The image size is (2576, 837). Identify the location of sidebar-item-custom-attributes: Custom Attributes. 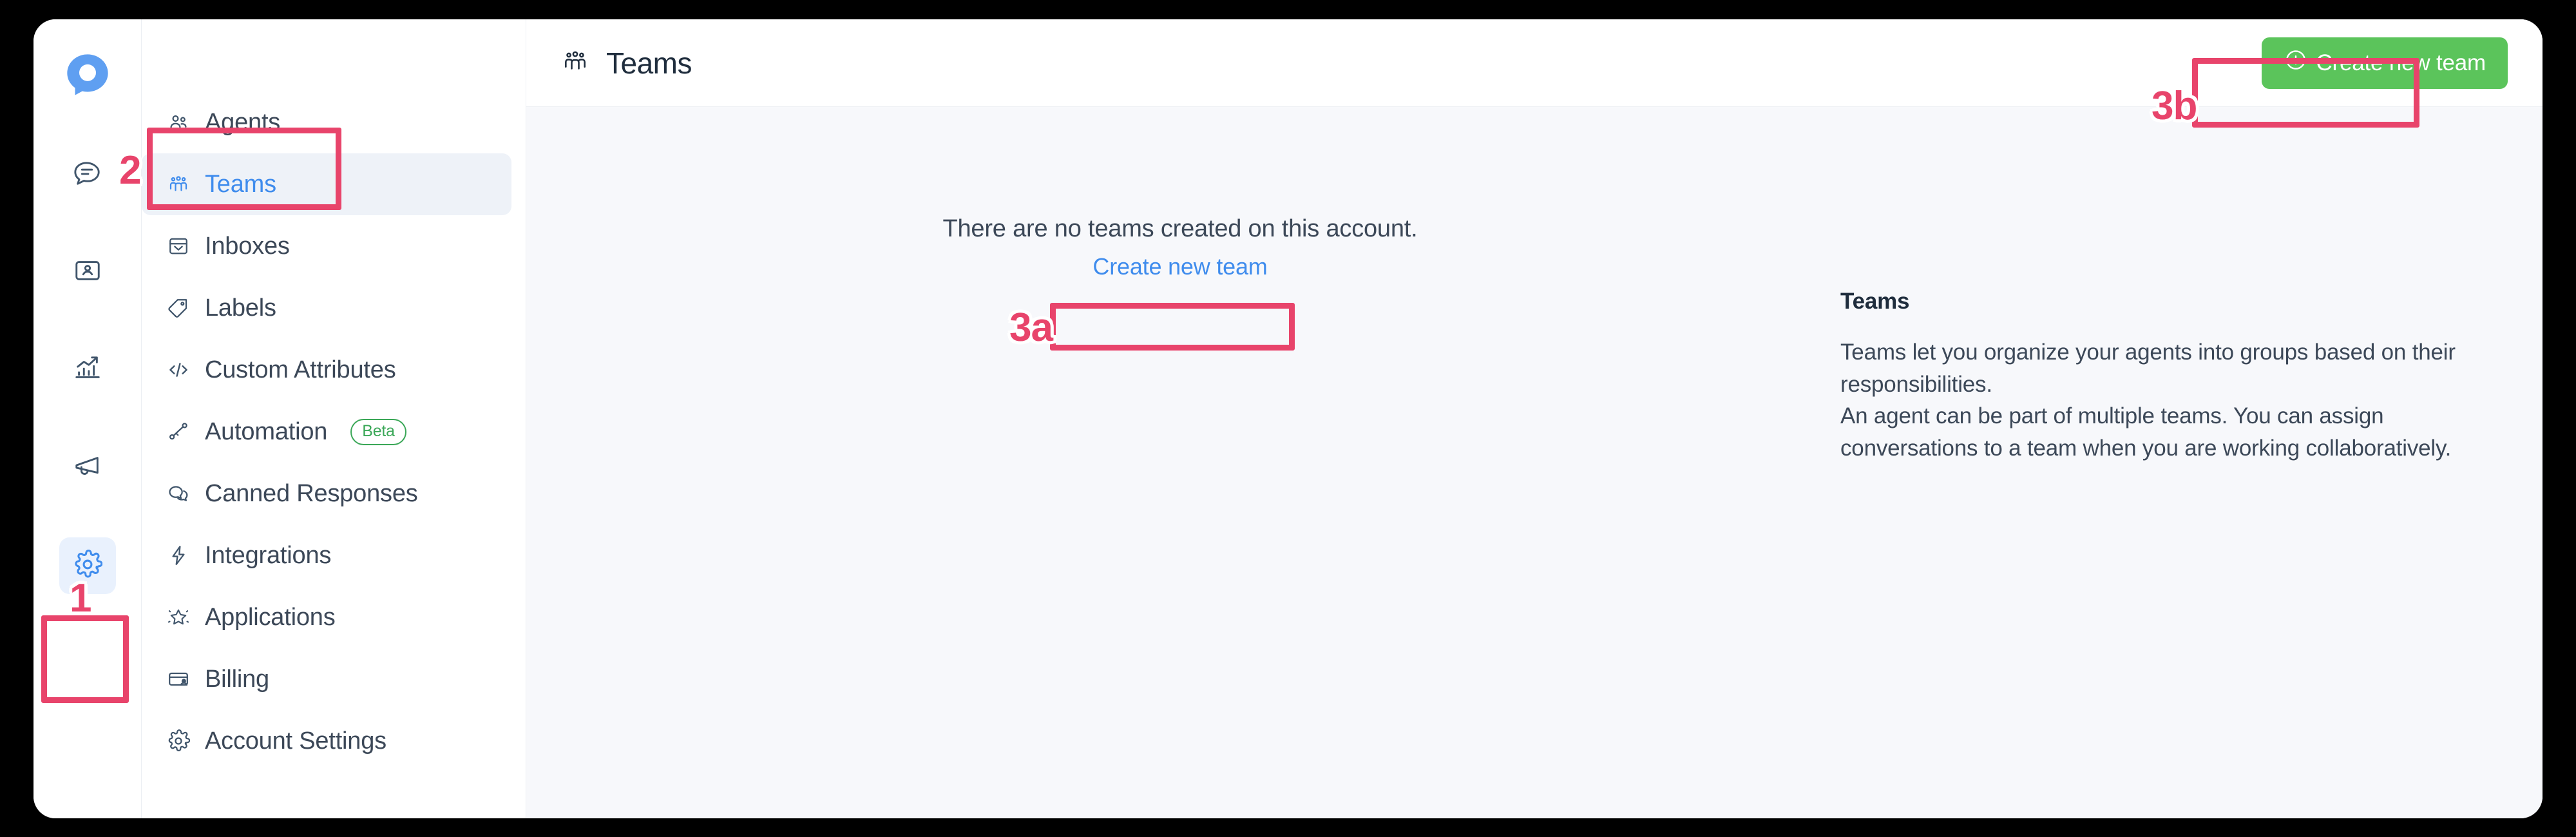
(326, 370).